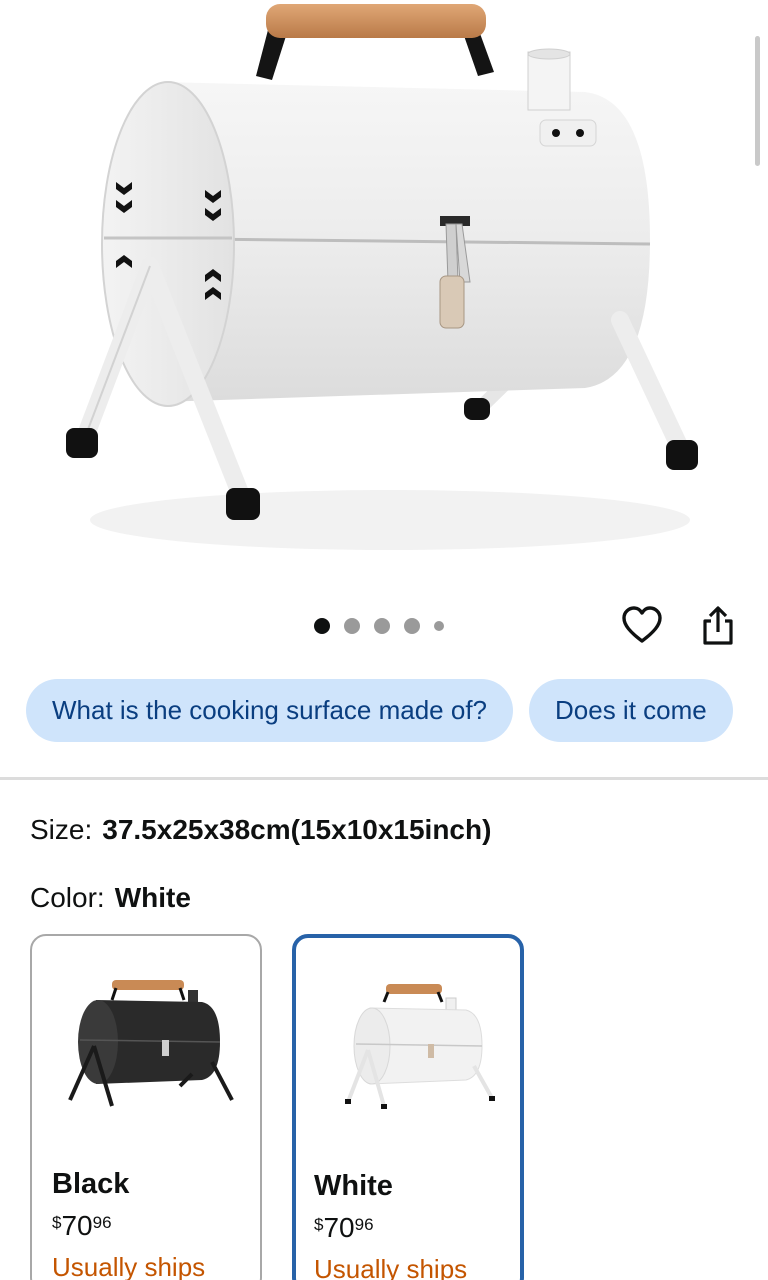 This screenshot has width=768, height=1280. What do you see at coordinates (110, 898) in the screenshot?
I see `color-selector: Color: White` at bounding box center [110, 898].